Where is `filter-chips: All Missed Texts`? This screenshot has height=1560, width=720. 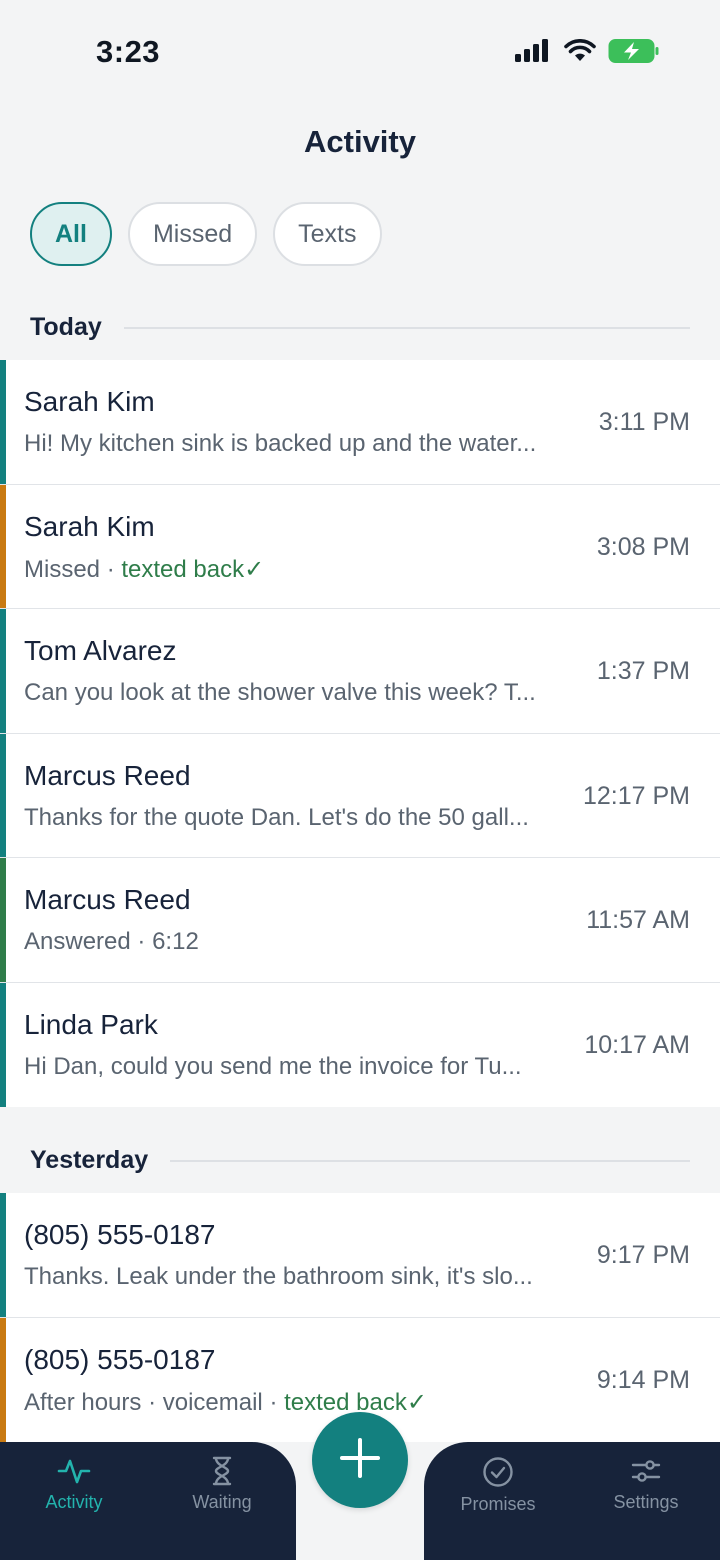
filter-chips: All Missed Texts is located at coordinates (206, 234).